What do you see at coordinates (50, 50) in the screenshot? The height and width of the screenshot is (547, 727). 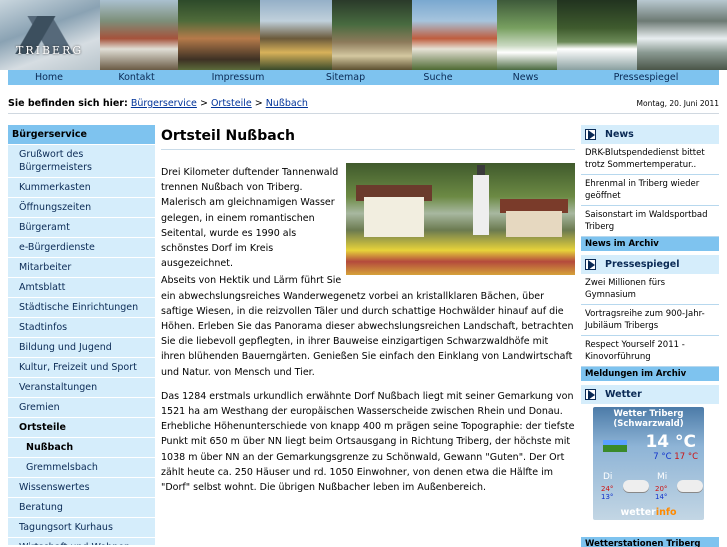 I see `logo-text: TRIBERG` at bounding box center [50, 50].